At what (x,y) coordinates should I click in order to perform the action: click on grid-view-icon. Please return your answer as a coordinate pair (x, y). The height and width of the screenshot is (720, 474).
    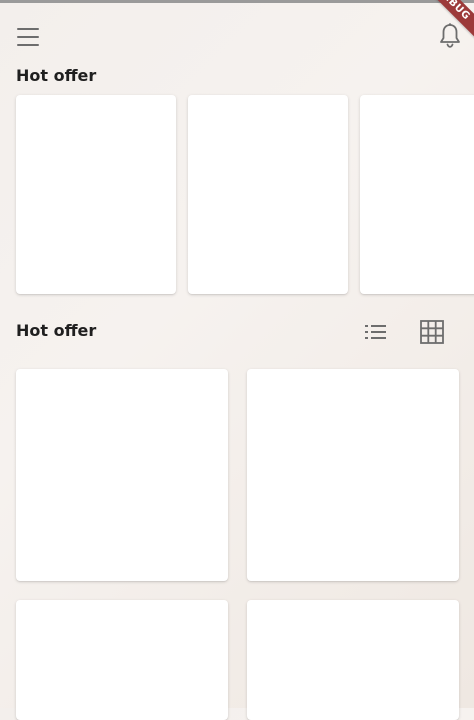
    Looking at the image, I should click on (432, 332).